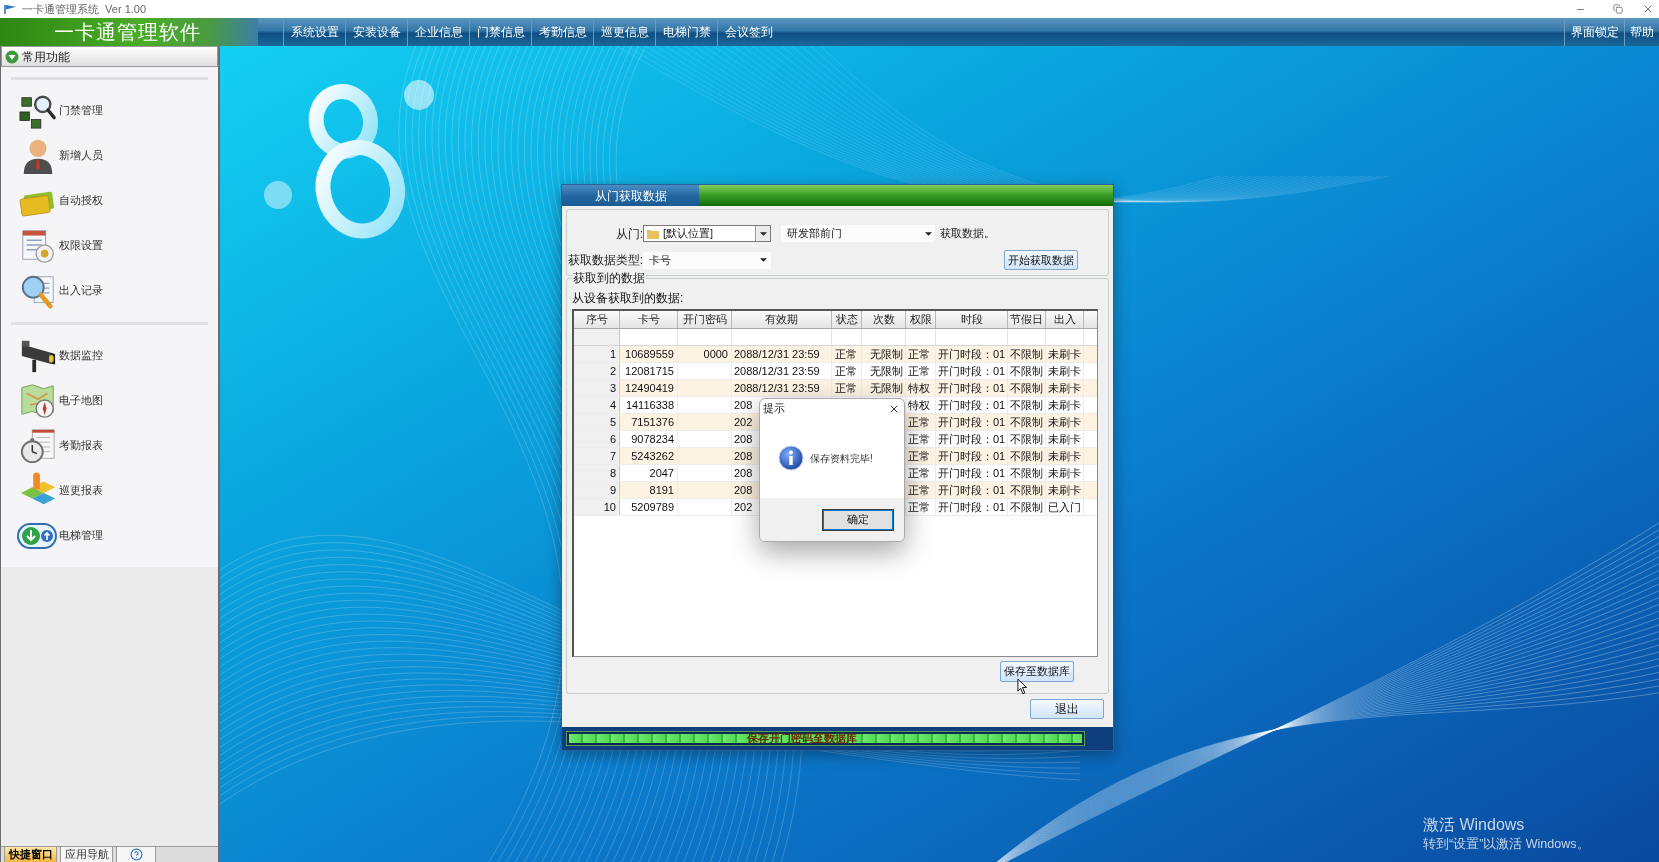 Image resolution: width=1659 pixels, height=862 pixels. Describe the element at coordinates (597, 473) in the screenshot. I see `row-number: 8` at that location.